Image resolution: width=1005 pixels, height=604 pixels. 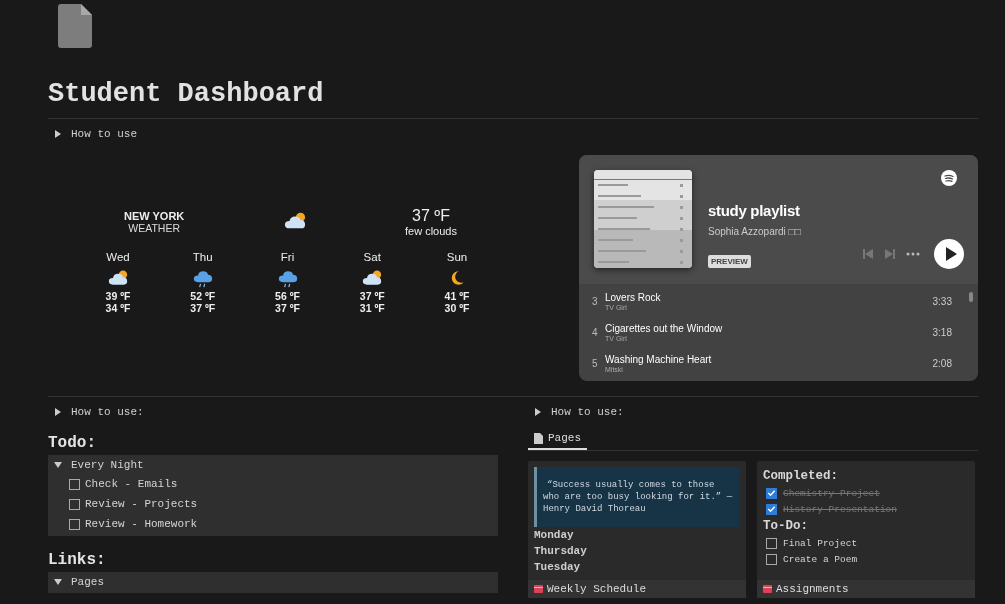 What do you see at coordinates (831, 493) in the screenshot?
I see `task-text: Chemistry Project` at bounding box center [831, 493].